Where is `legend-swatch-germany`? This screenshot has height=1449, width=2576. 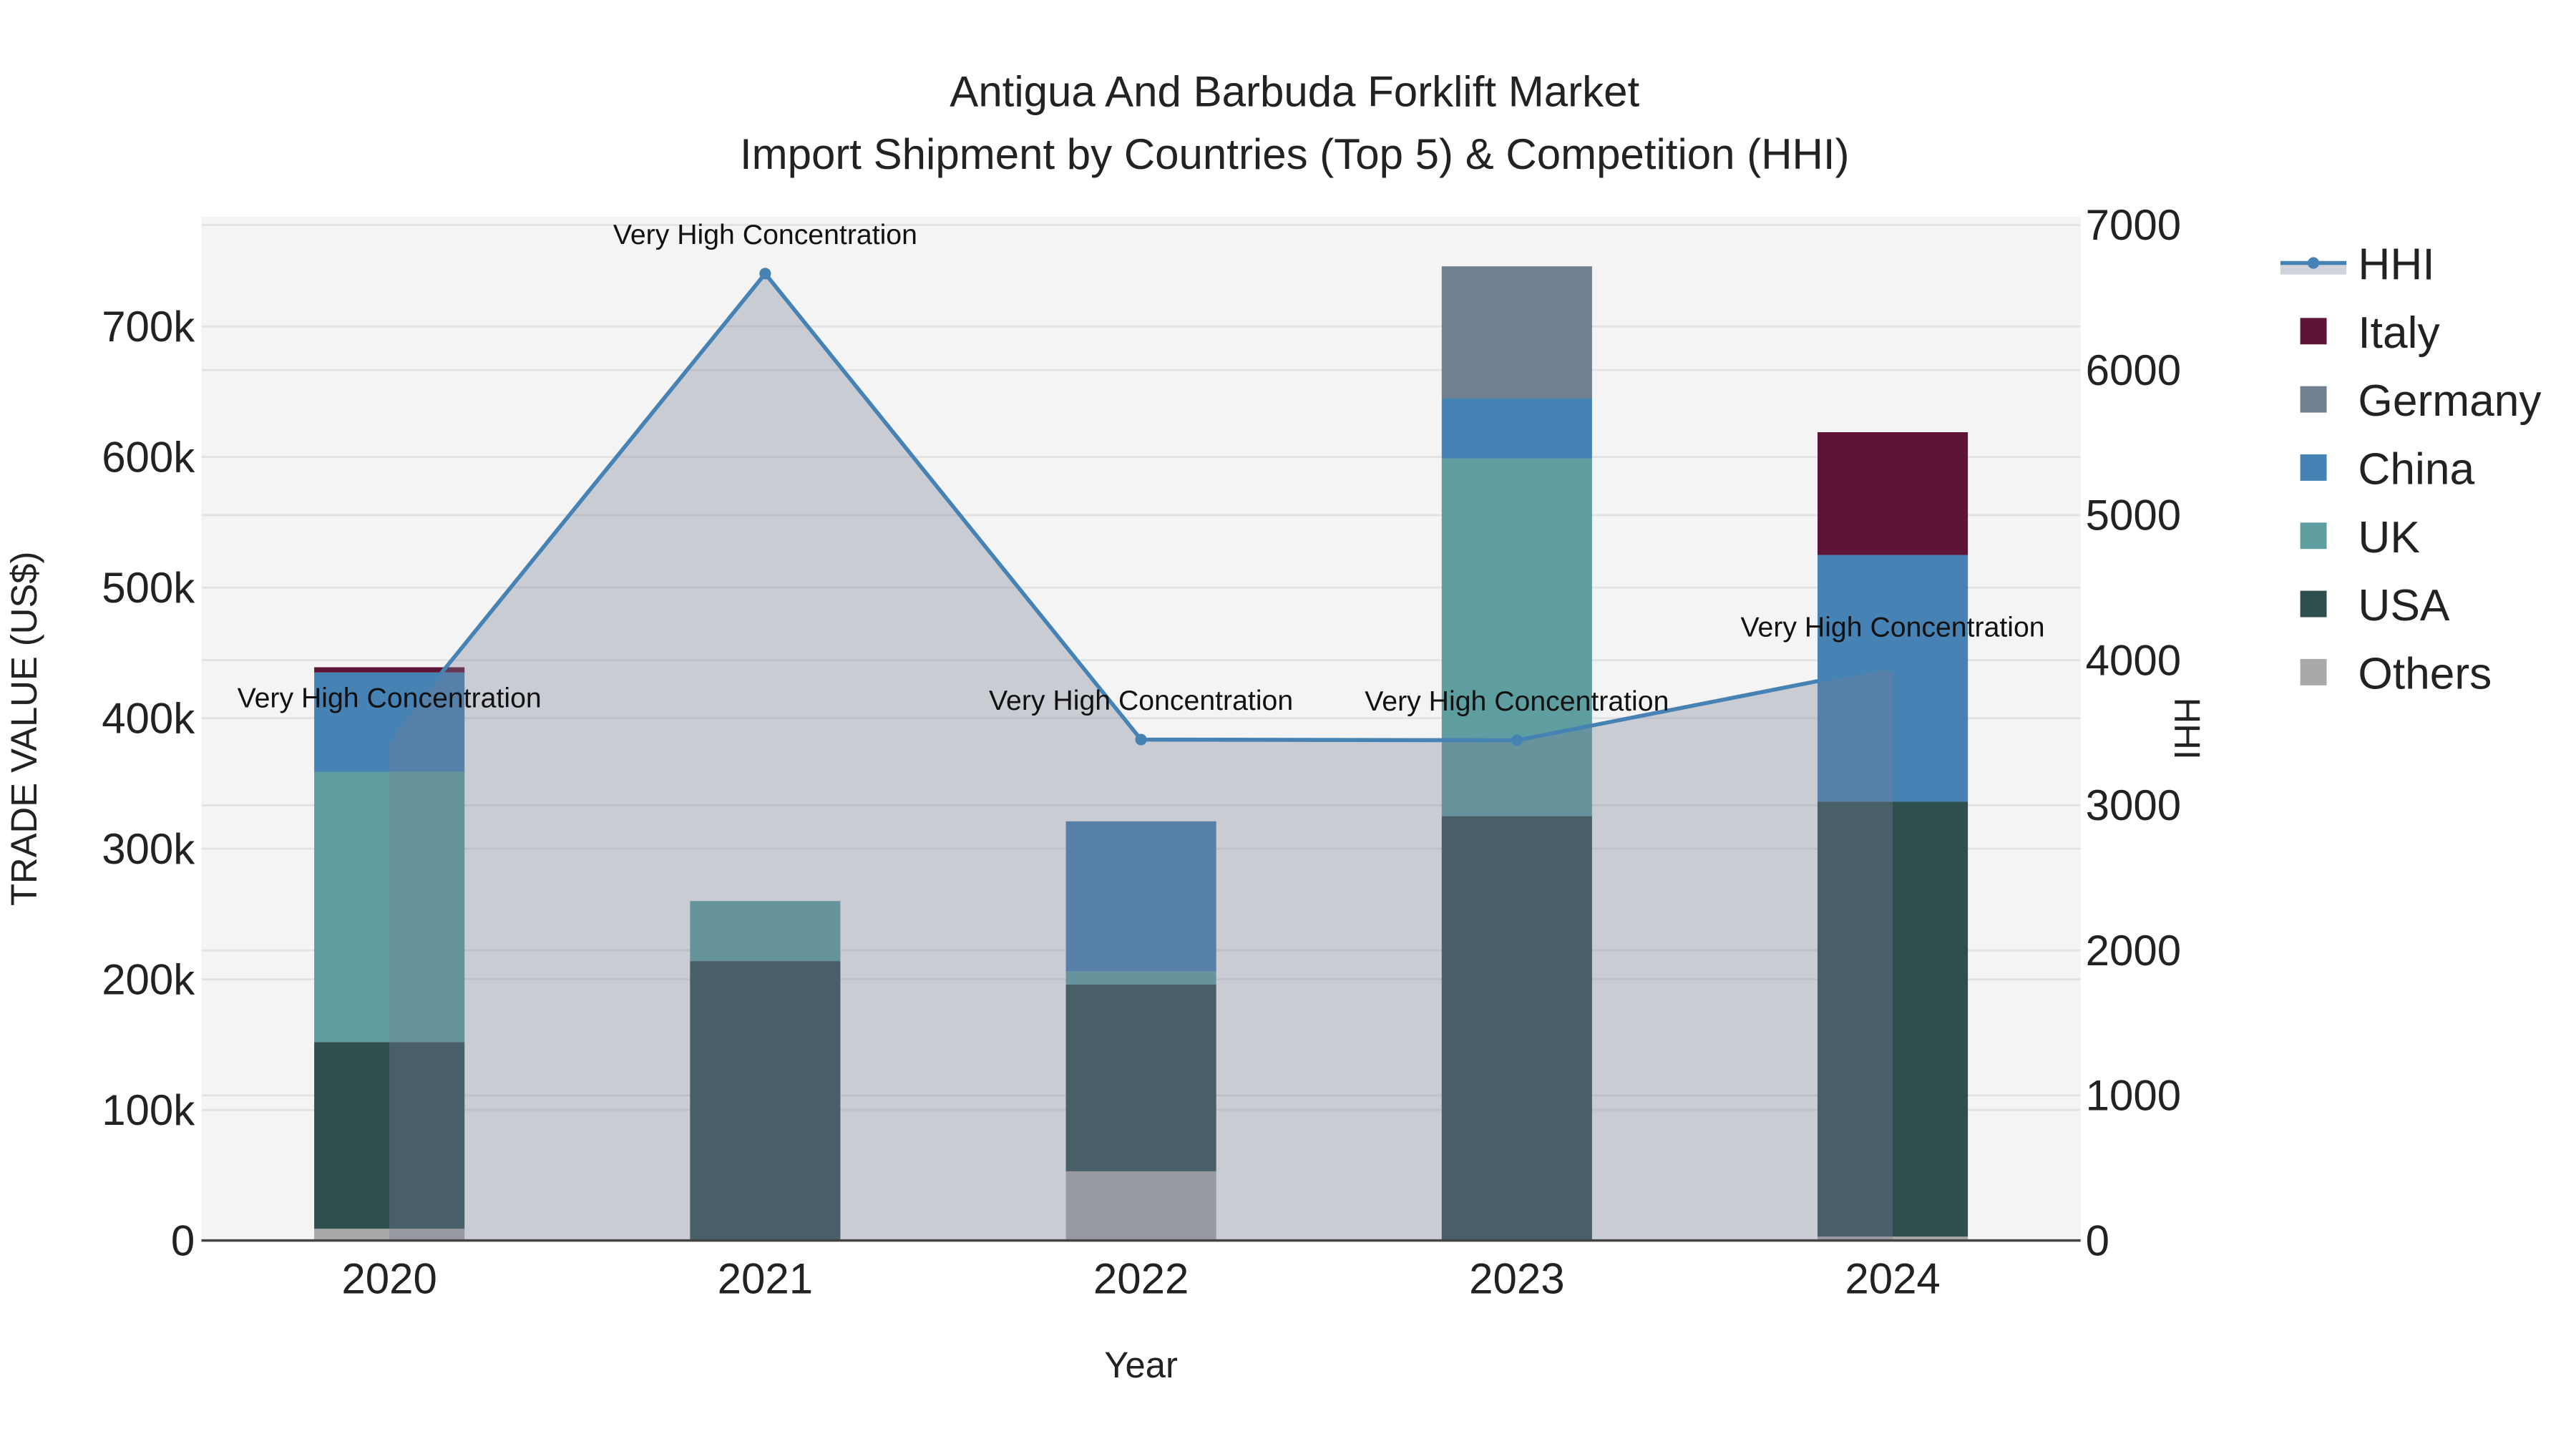
legend-swatch-germany is located at coordinates (2313, 399).